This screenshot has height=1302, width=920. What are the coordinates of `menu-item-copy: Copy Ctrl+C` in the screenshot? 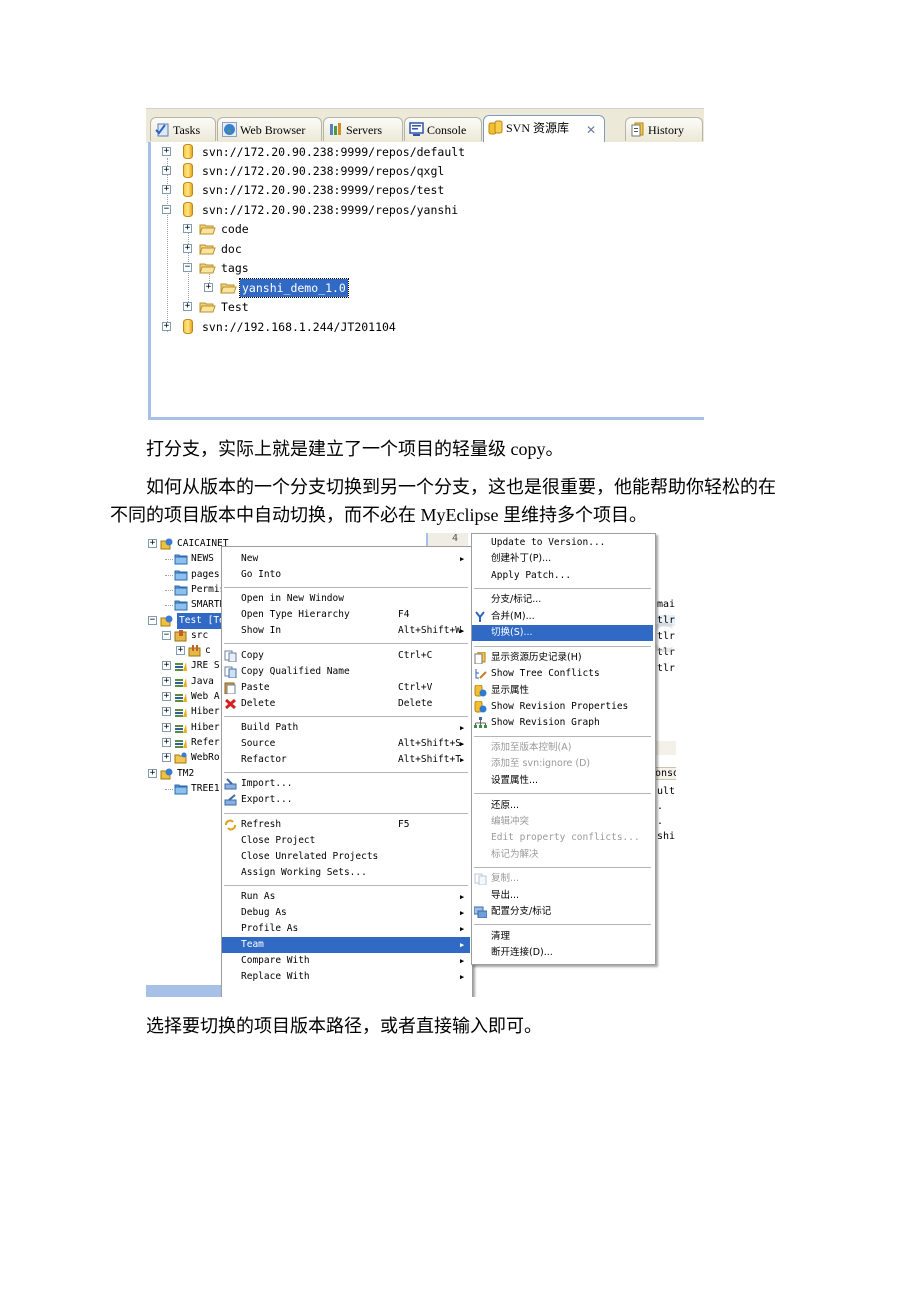 It's located at (346, 656).